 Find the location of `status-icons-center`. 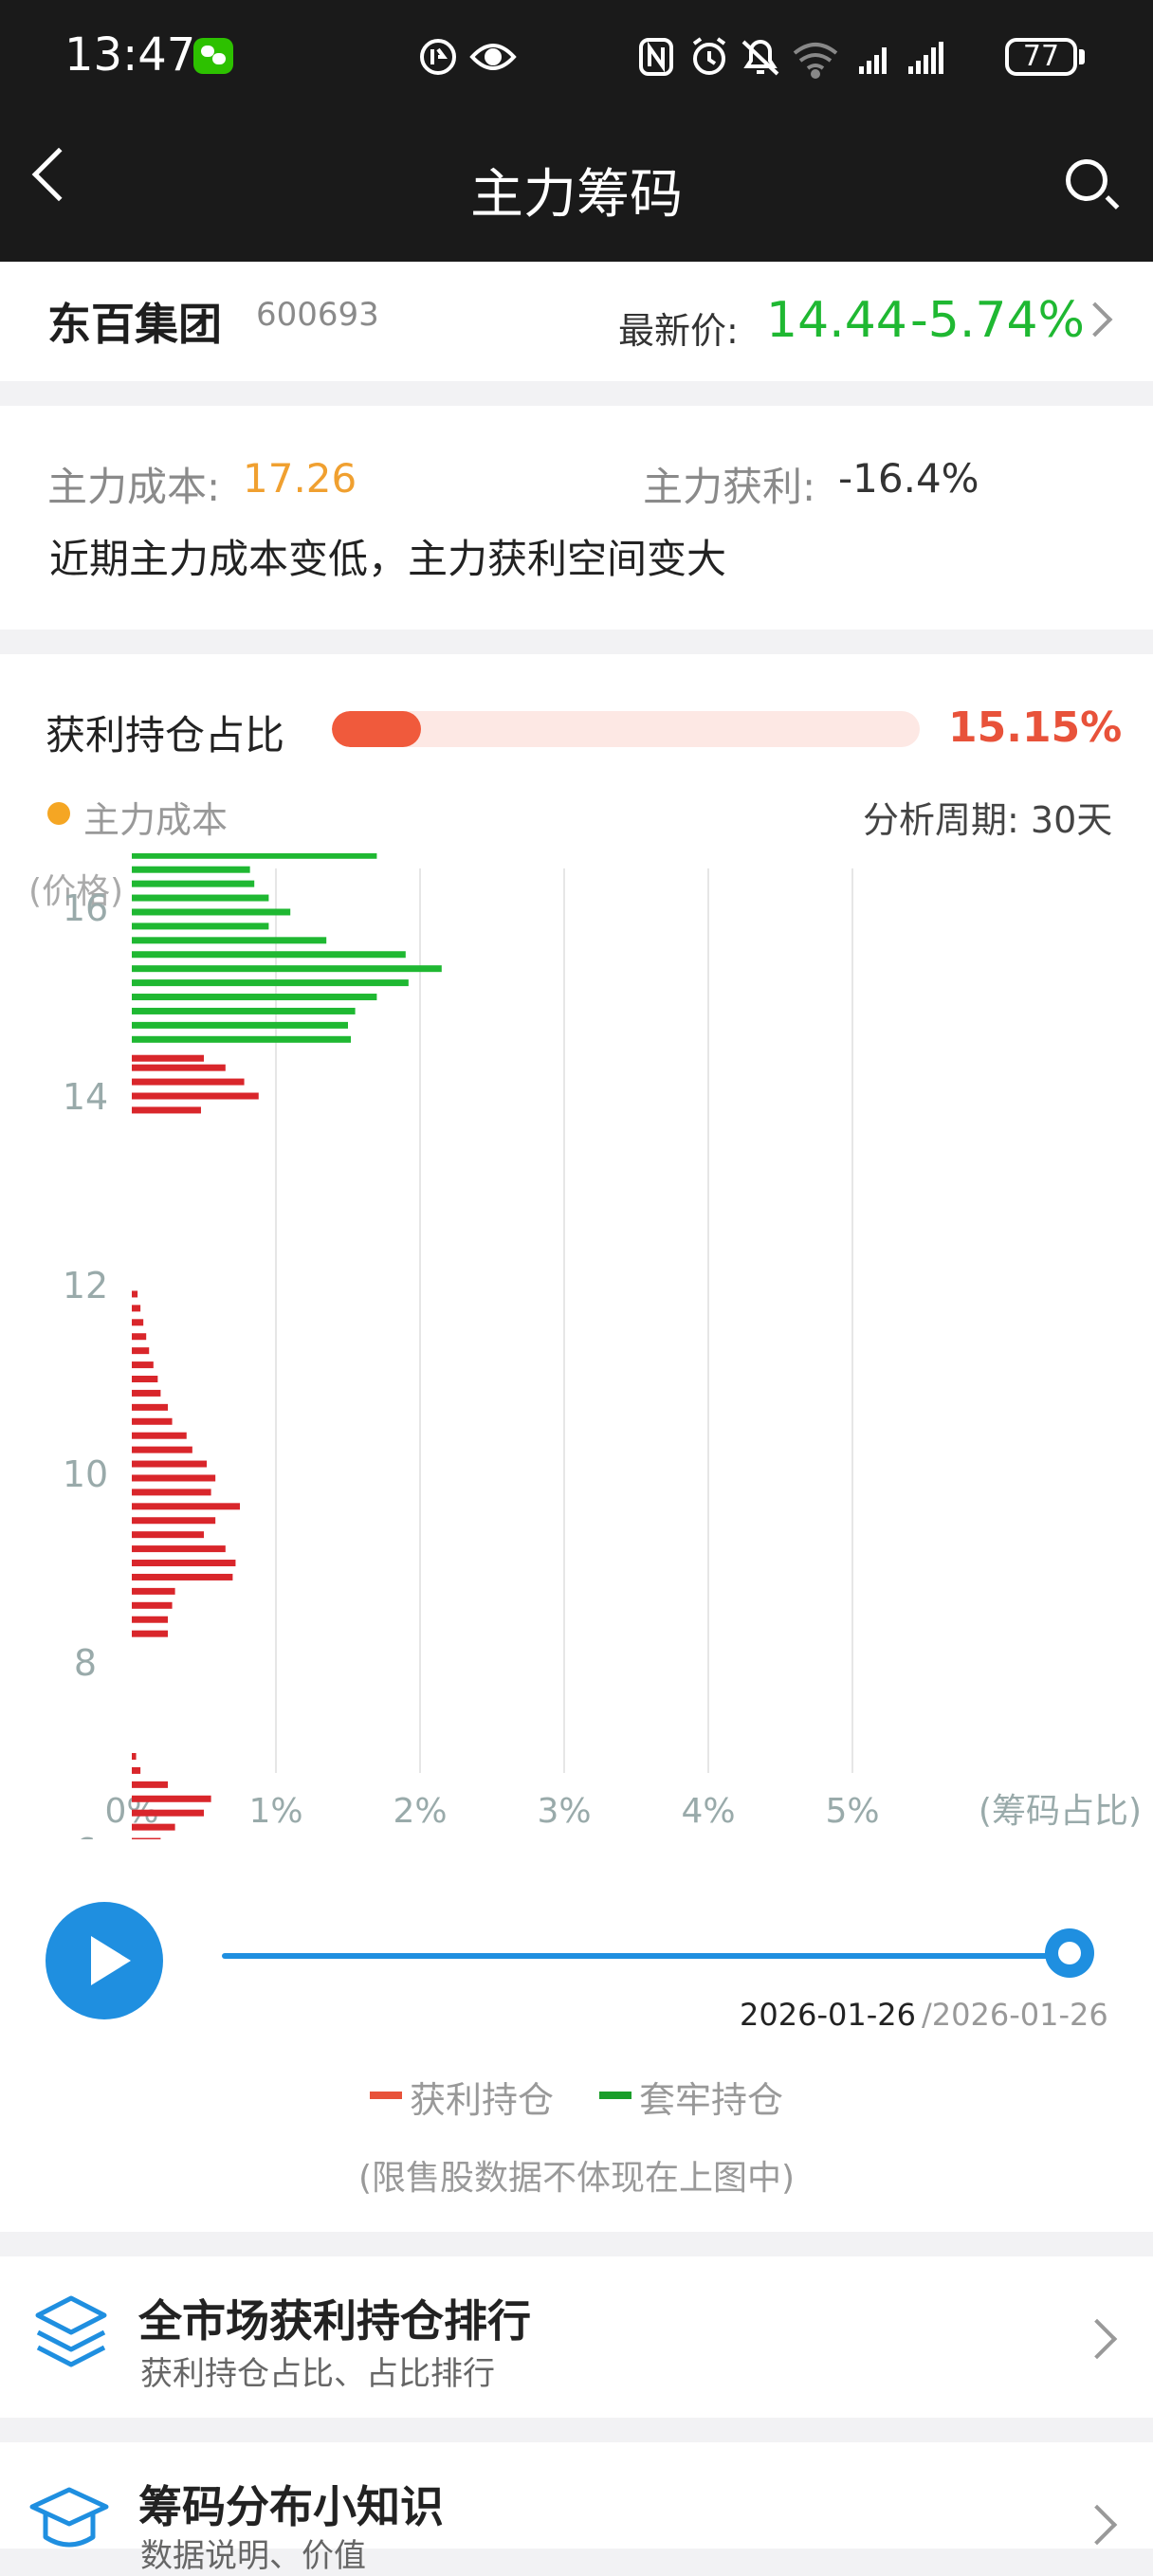

status-icons-center is located at coordinates (468, 57).